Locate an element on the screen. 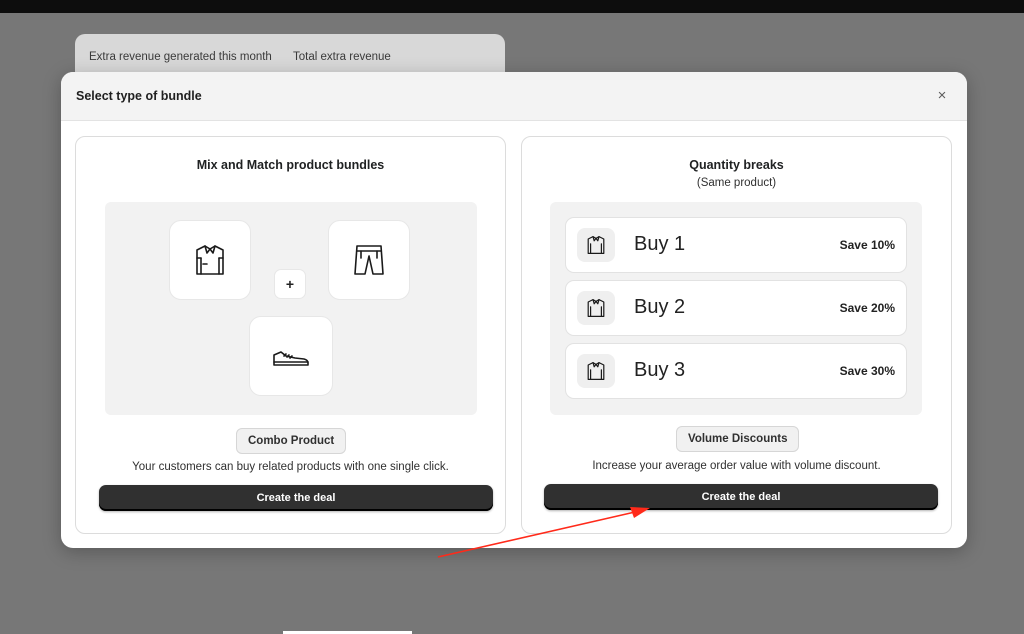 The width and height of the screenshot is (1024, 634). close-icon: × is located at coordinates (942, 96).